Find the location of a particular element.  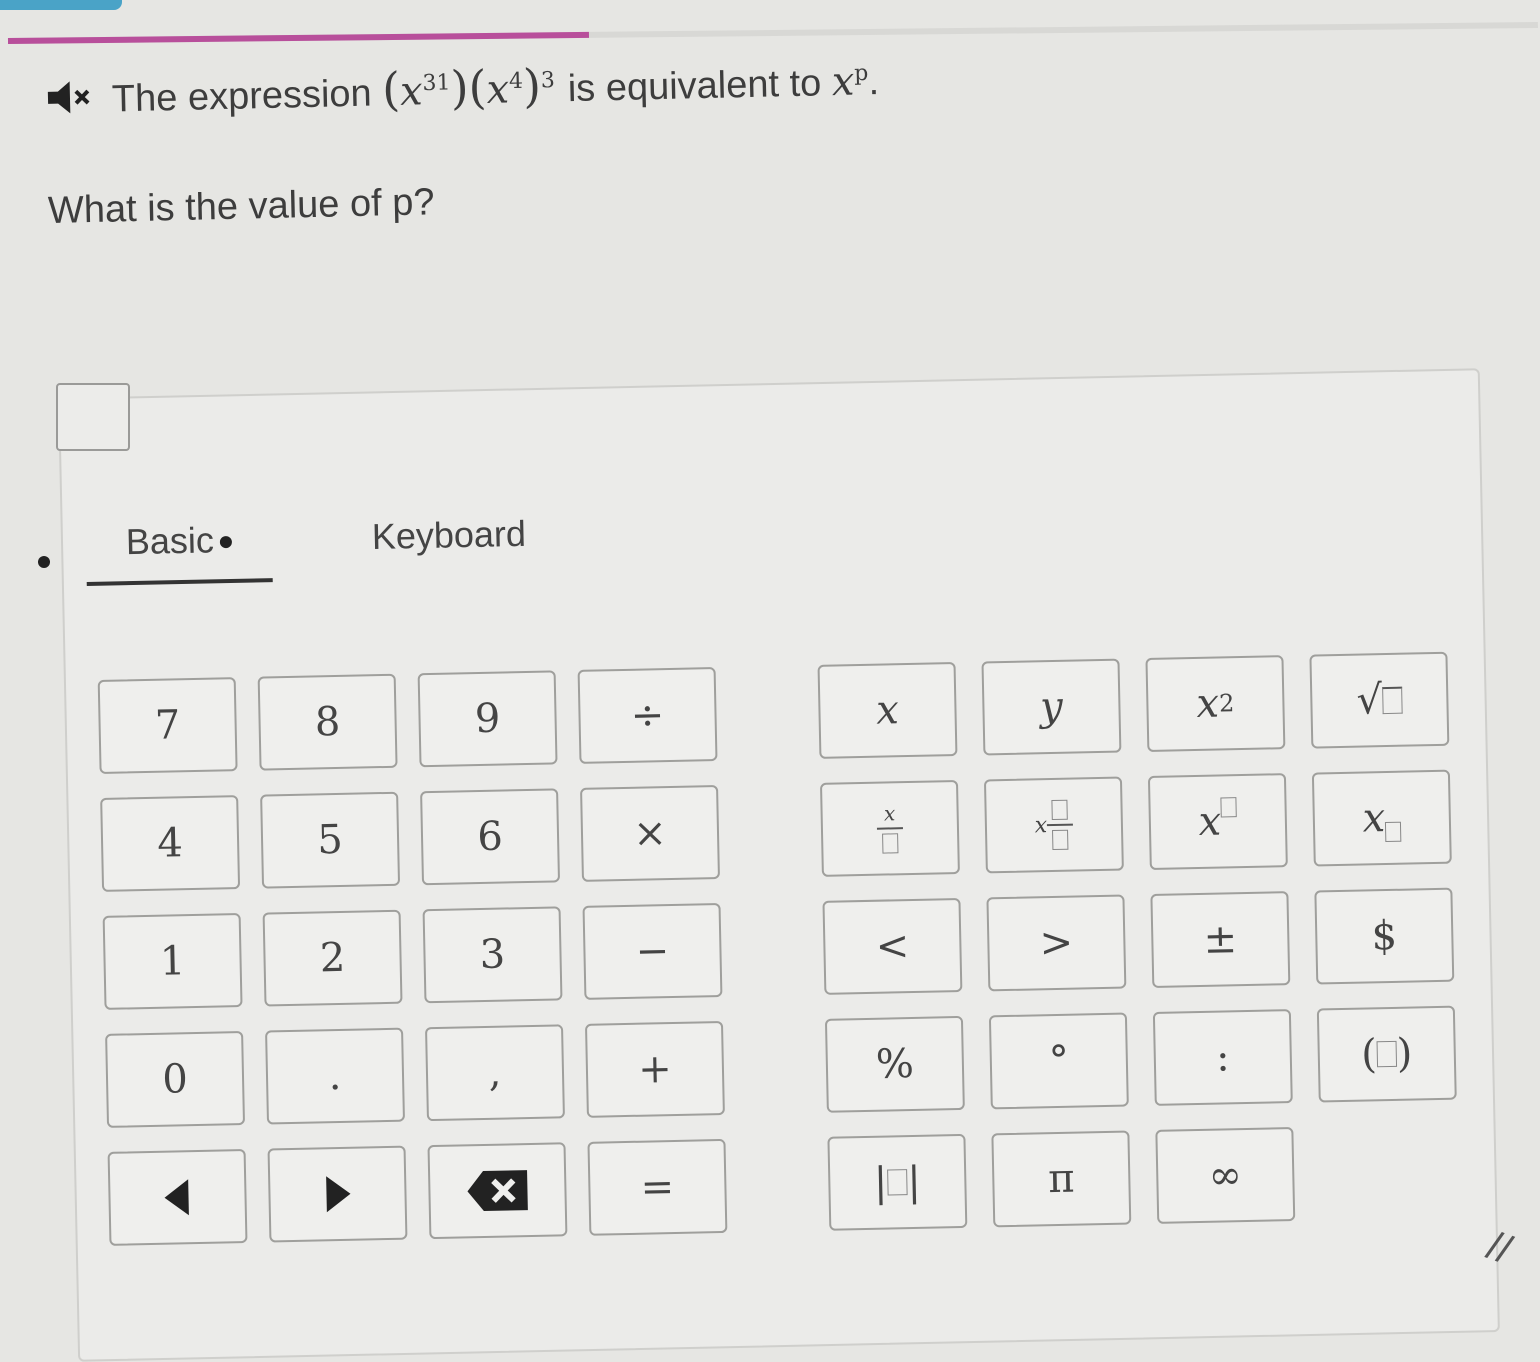

question-prompt: What is the value of p? is located at coordinates (241, 206).